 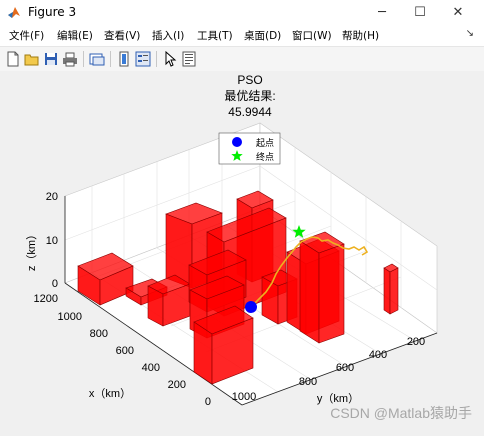 I want to click on z-axis-label: z（km）, so click(x=31, y=250).